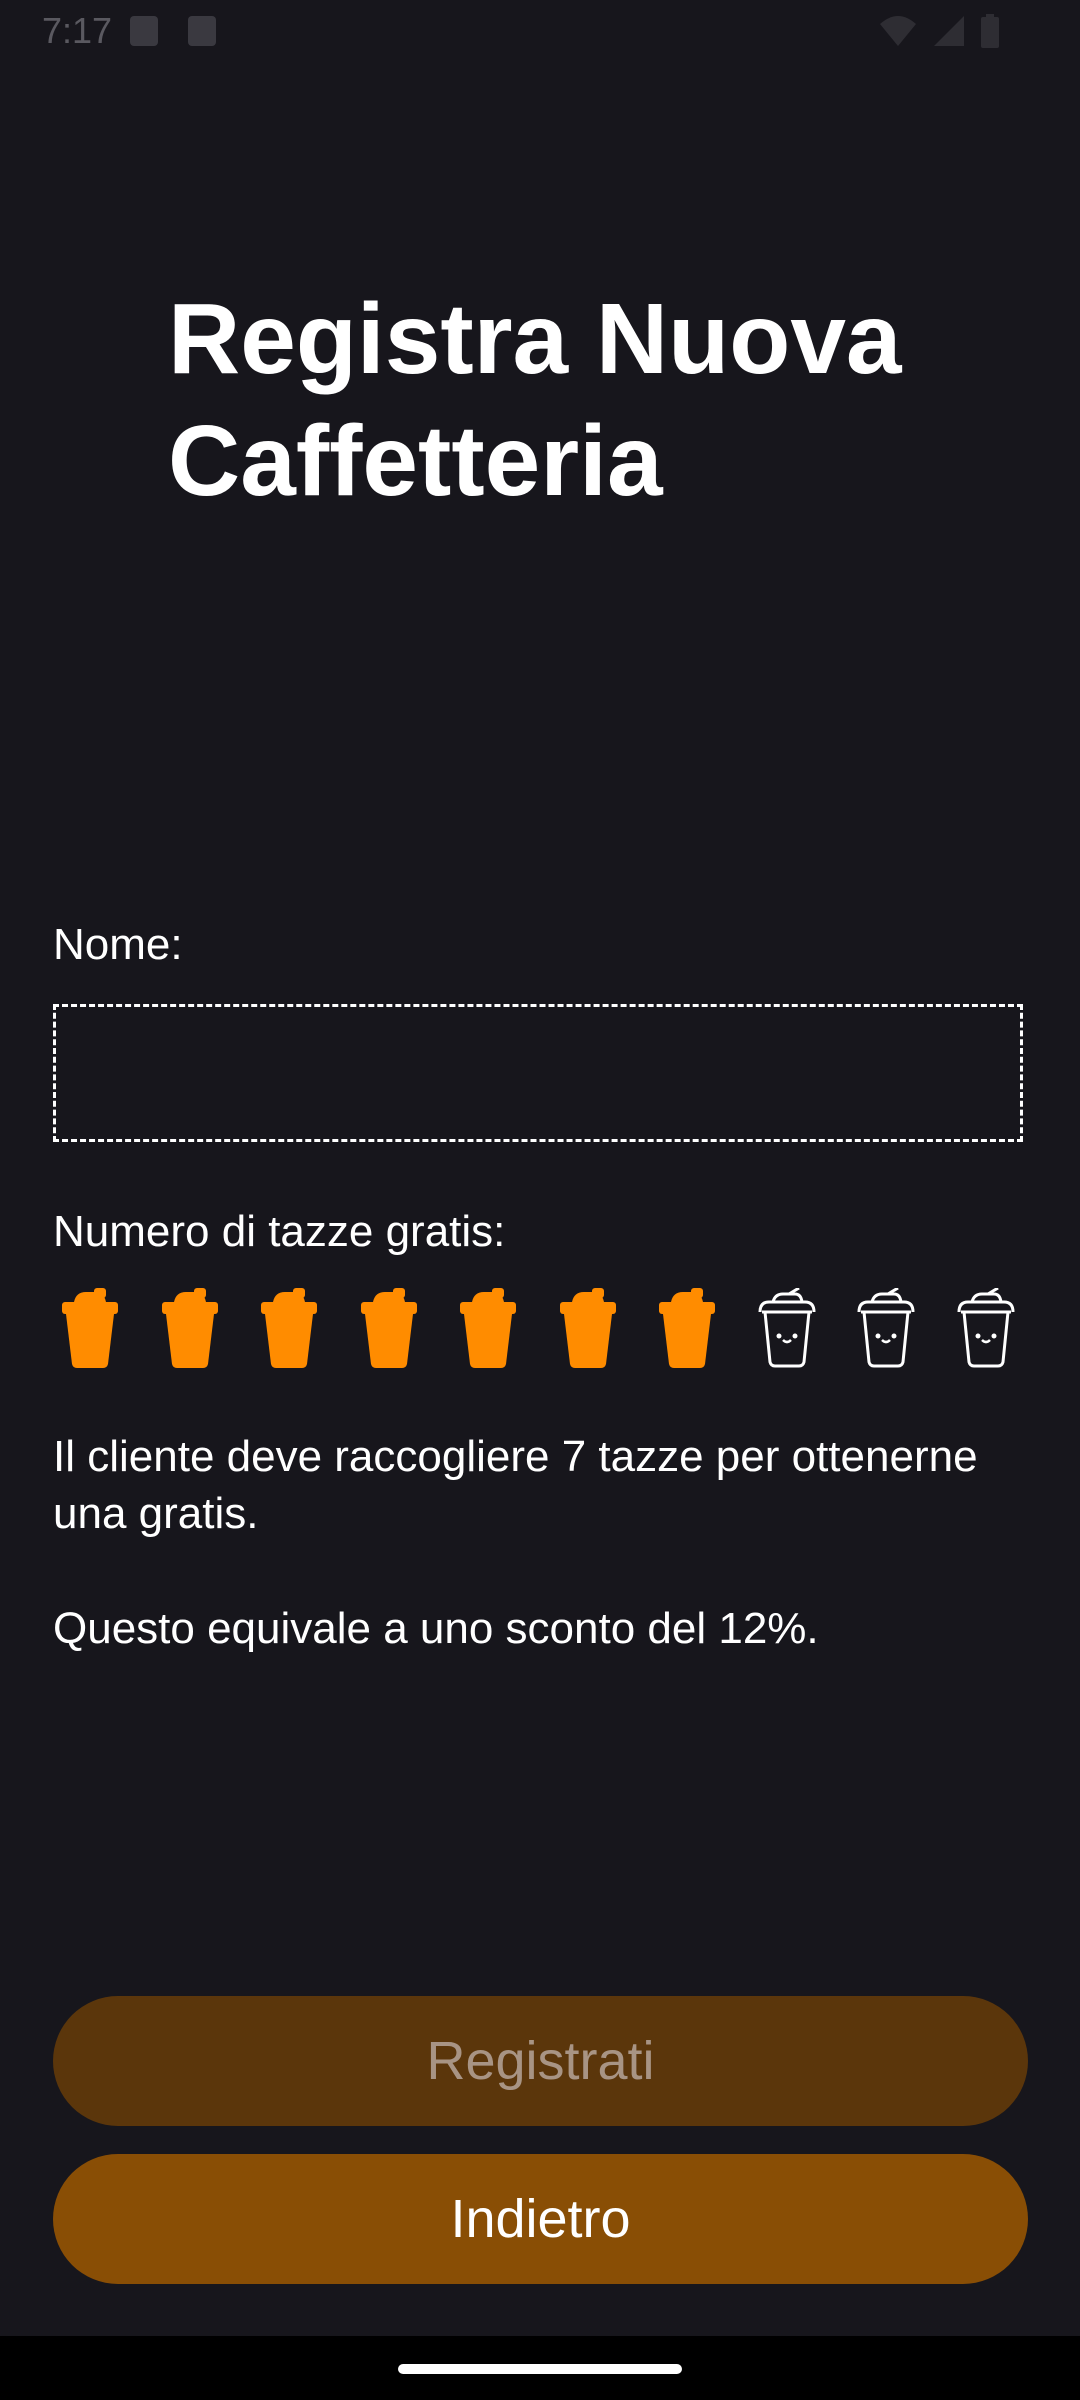 The width and height of the screenshot is (1080, 2400). I want to click on name-field, so click(538, 1073).